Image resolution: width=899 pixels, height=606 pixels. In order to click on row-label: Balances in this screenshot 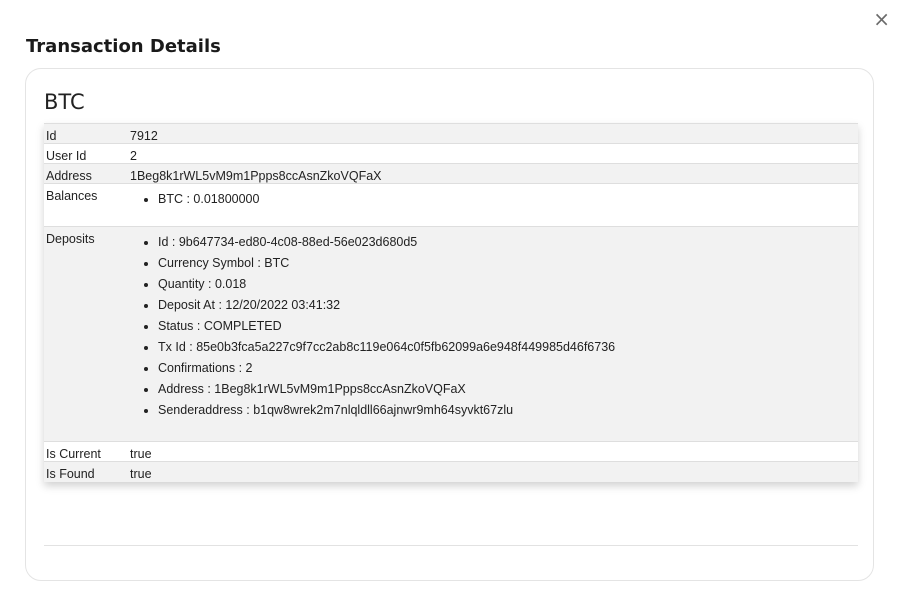, I will do `click(86, 205)`.